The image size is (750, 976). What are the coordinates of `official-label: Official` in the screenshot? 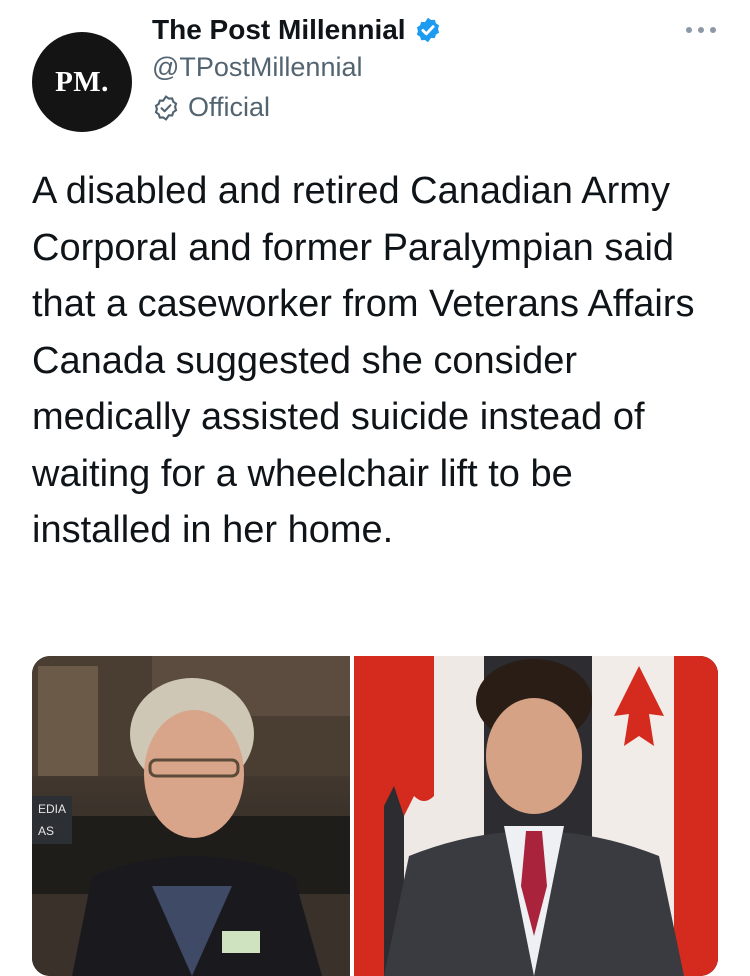 It's located at (229, 107).